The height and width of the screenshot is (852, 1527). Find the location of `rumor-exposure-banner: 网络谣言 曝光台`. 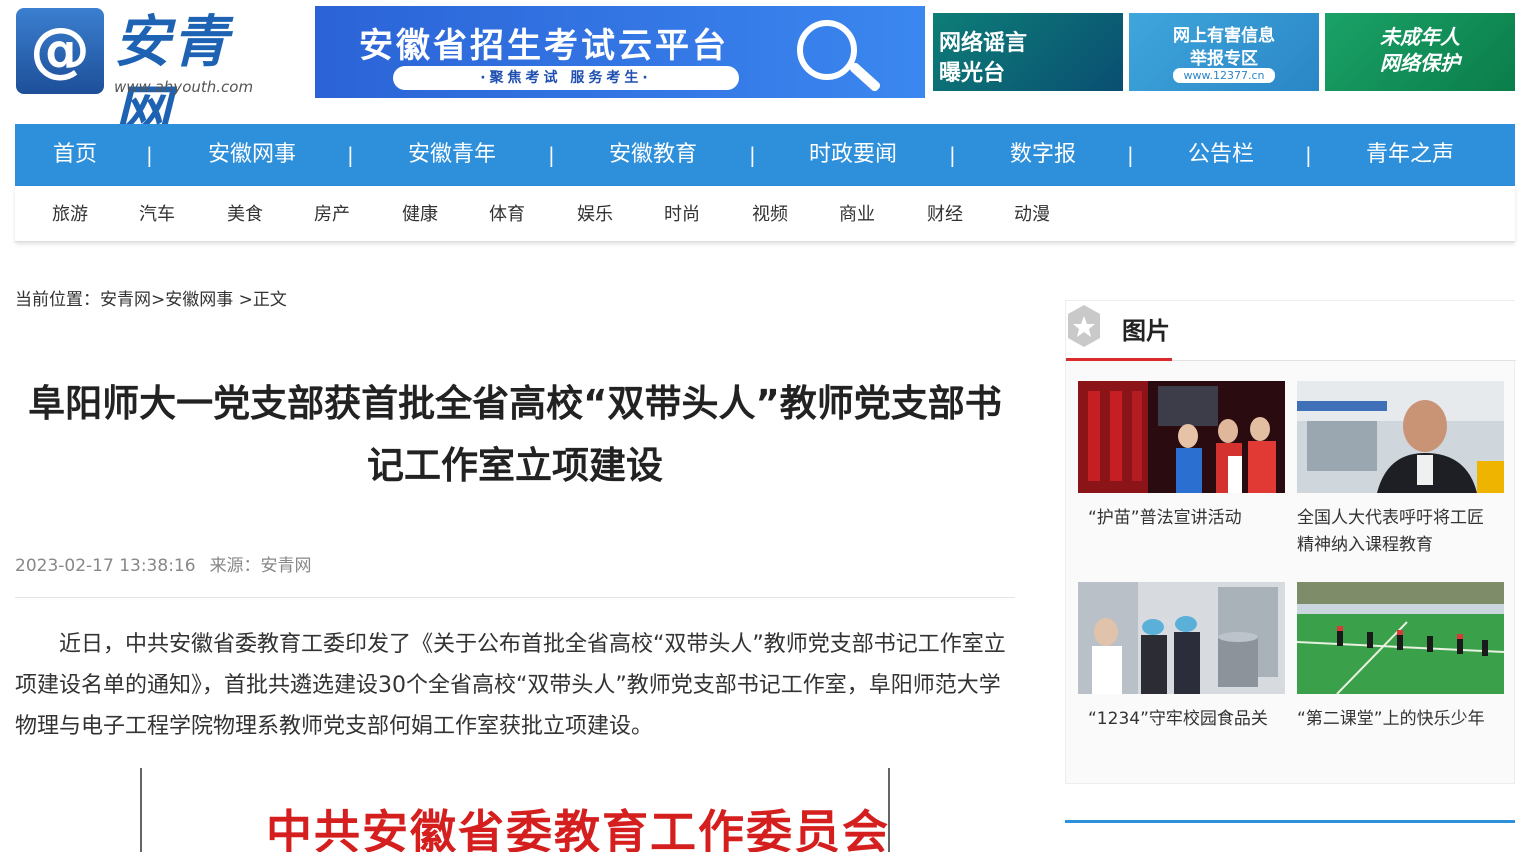

rumor-exposure-banner: 网络谣言 曝光台 is located at coordinates (1028, 52).